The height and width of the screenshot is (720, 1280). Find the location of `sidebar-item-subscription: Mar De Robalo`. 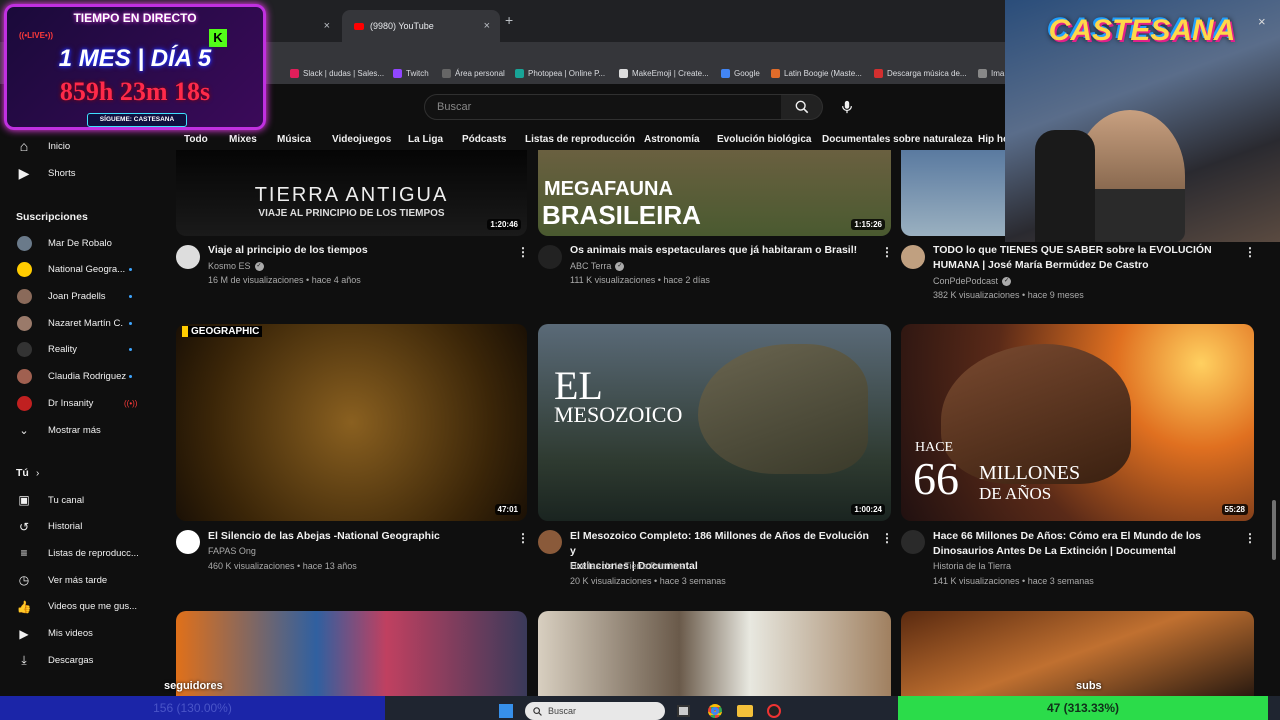

sidebar-item-subscription: Mar De Robalo is located at coordinates (80, 243).